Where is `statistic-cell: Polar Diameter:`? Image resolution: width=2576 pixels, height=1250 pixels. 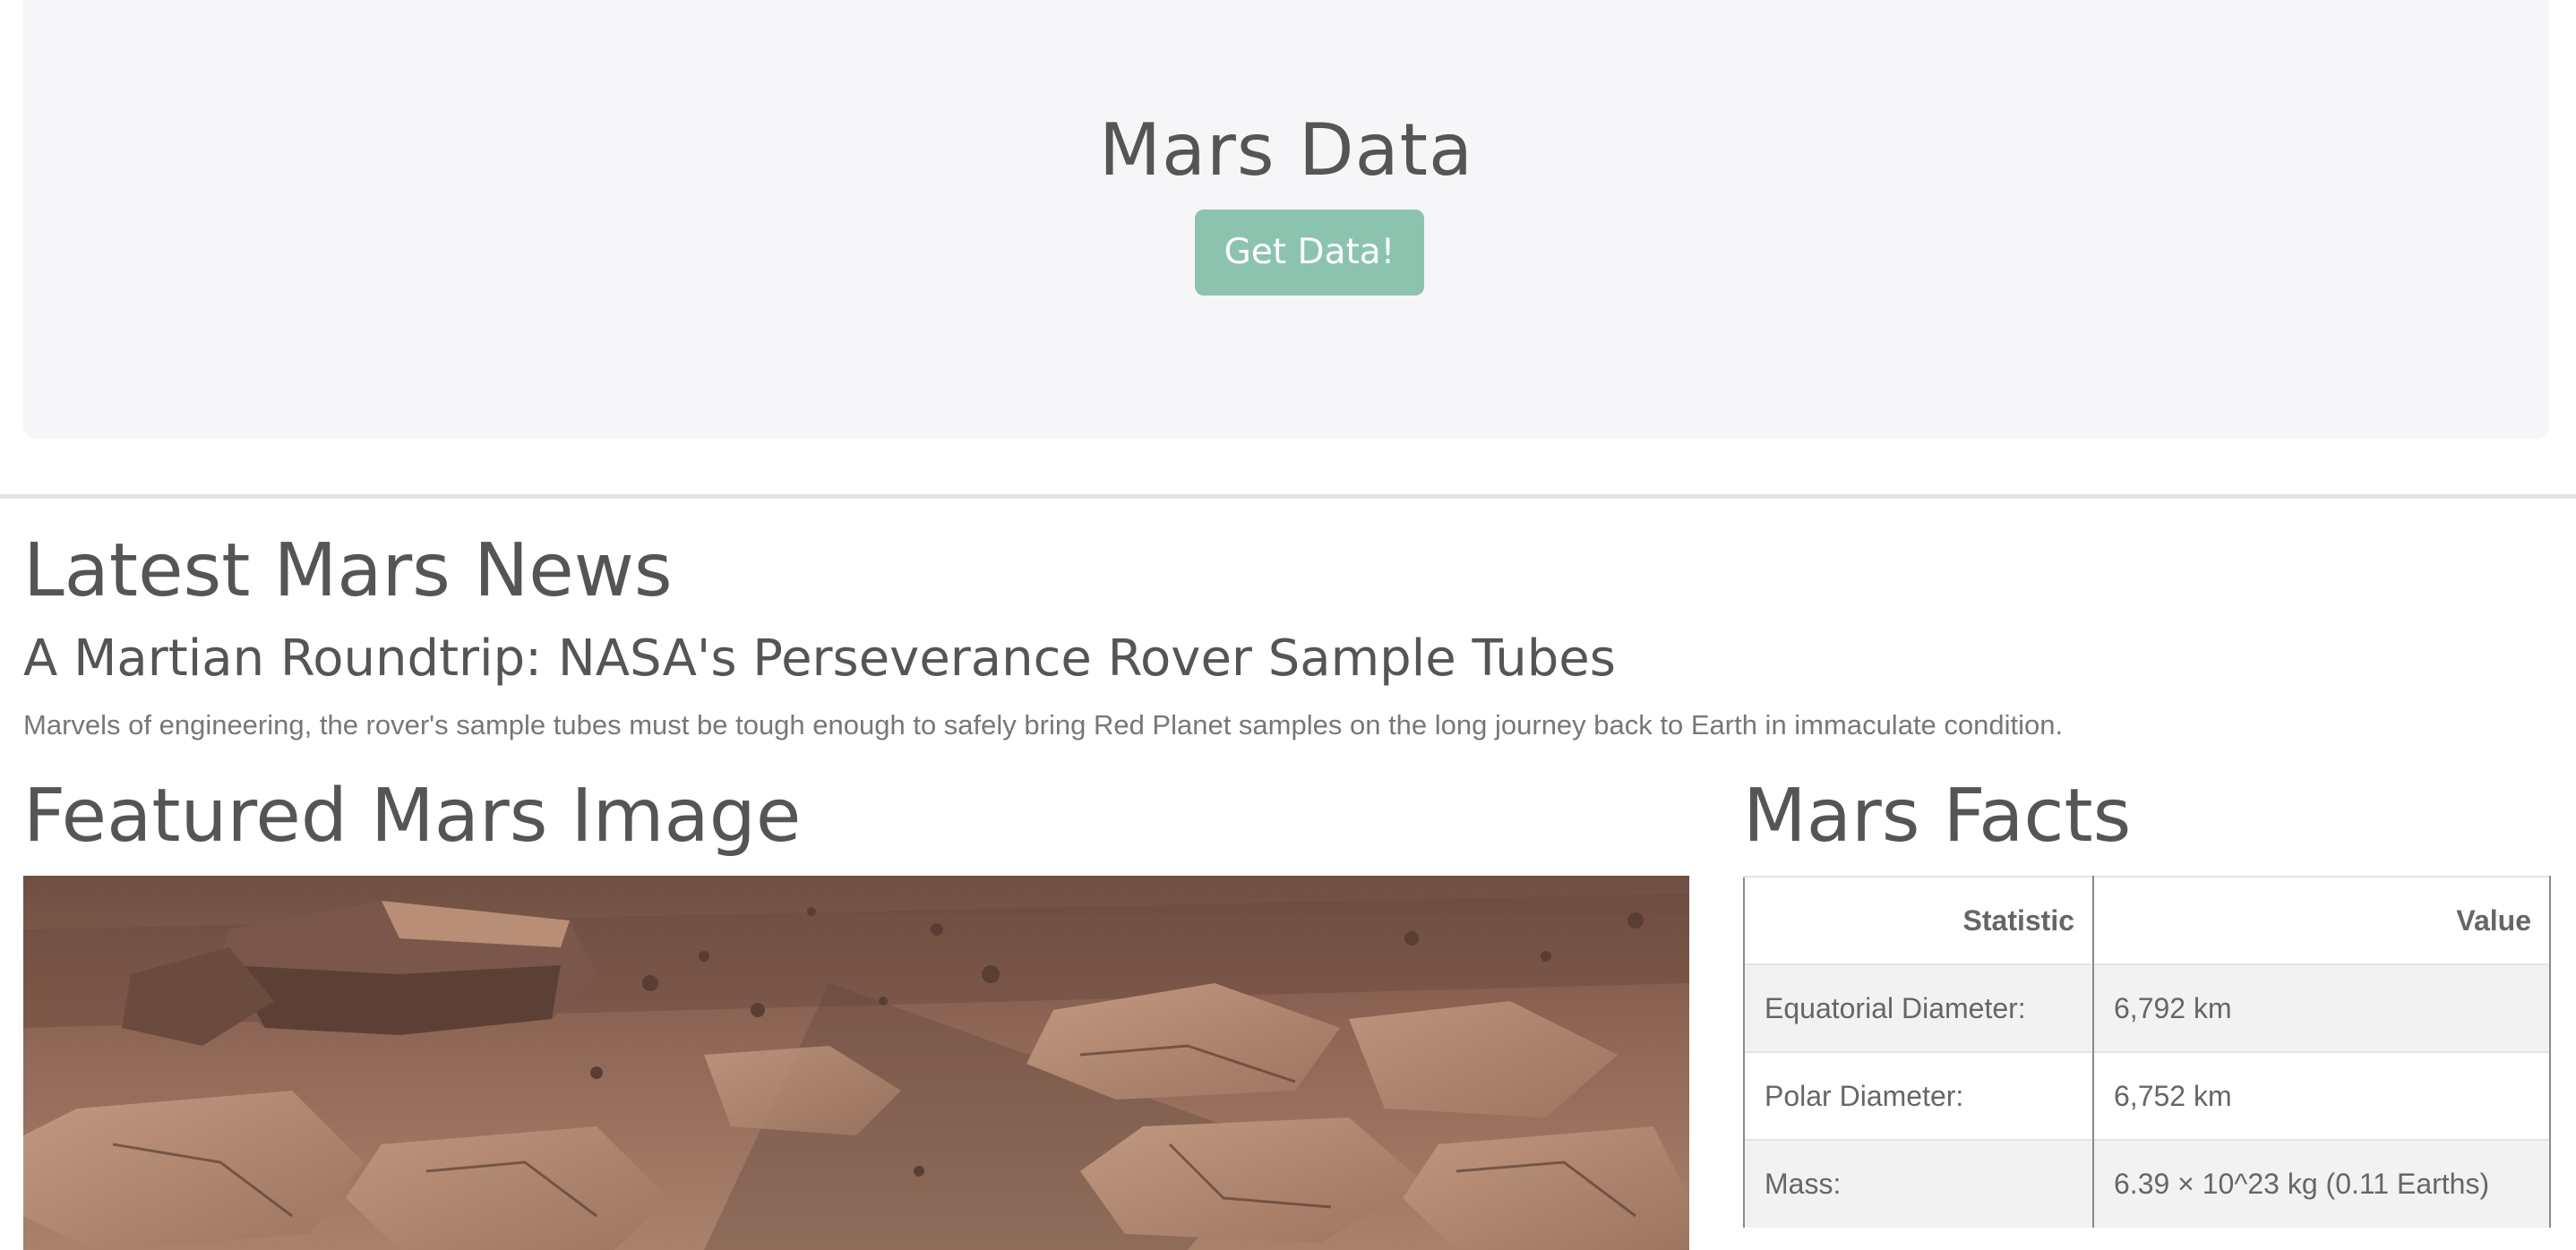
statistic-cell: Polar Diameter: is located at coordinates (1918, 1095).